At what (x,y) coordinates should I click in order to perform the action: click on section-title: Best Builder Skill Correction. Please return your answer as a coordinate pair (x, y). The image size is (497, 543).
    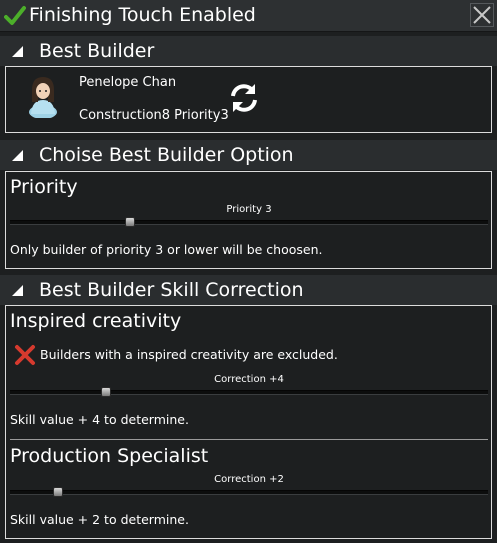
    Looking at the image, I should click on (171, 290).